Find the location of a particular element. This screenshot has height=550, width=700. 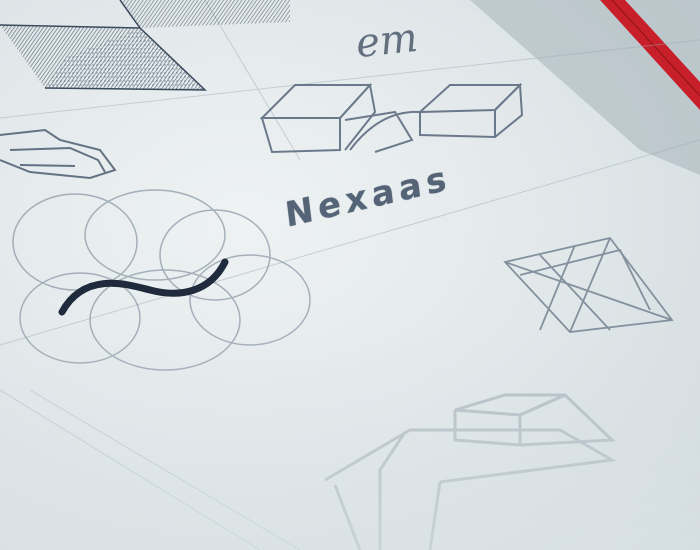

tilted-square-icon is located at coordinates (145, 45).